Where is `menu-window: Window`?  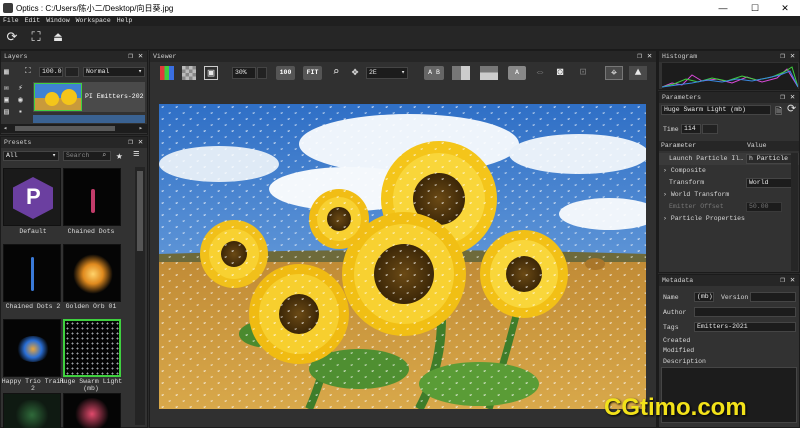 menu-window: Window is located at coordinates (57, 21).